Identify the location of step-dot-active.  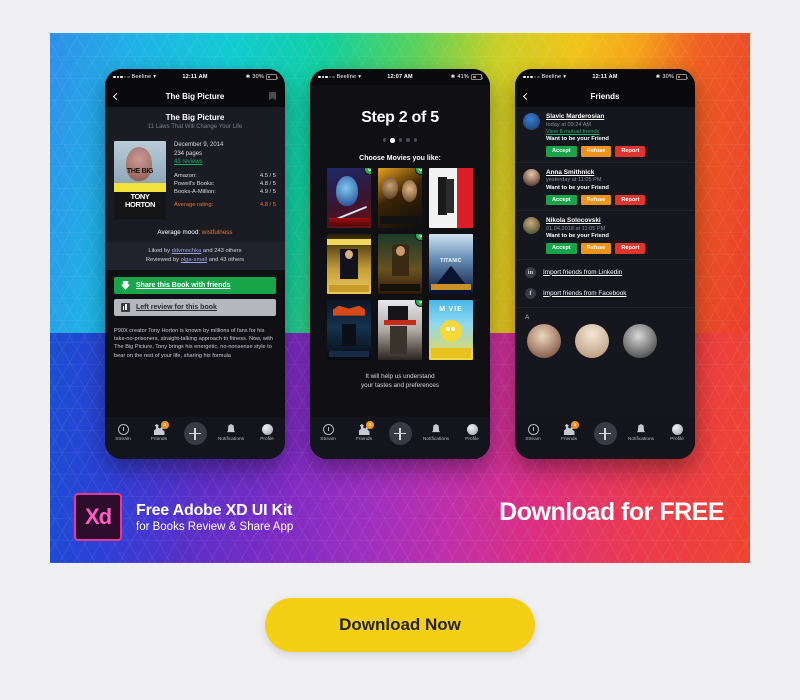
(392, 140).